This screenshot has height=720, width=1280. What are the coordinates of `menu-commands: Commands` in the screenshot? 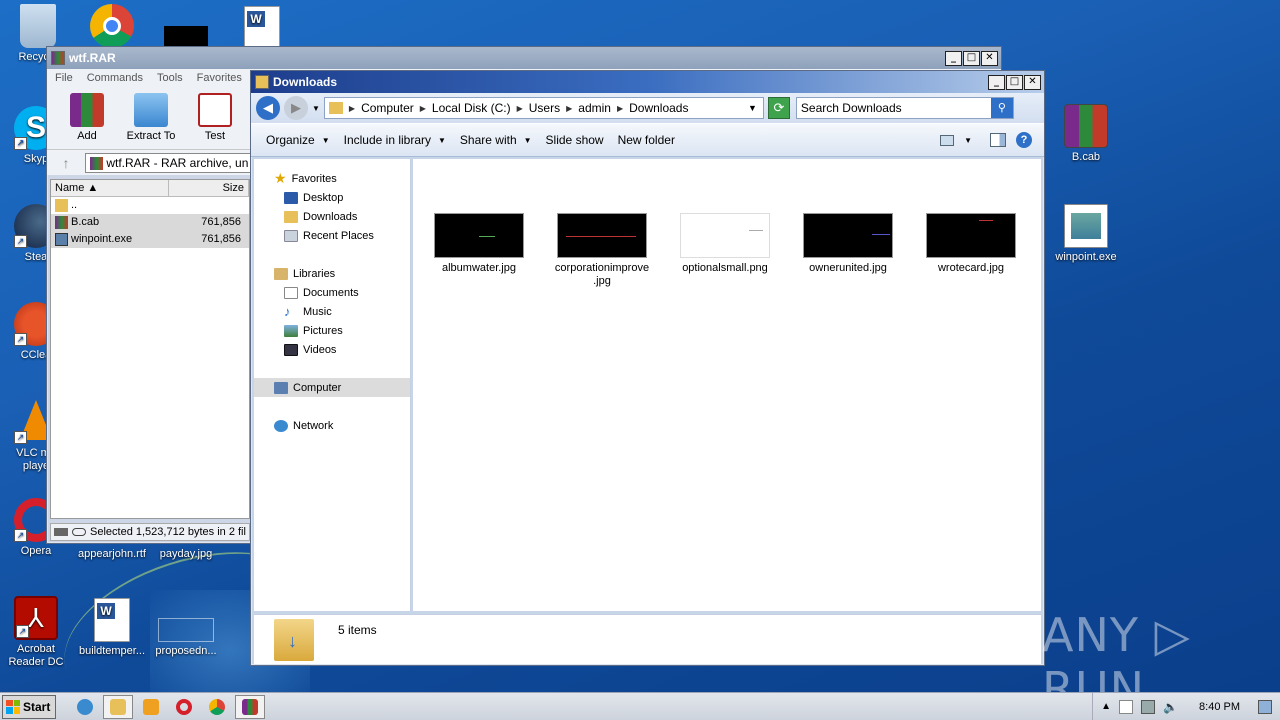 It's located at (115, 78).